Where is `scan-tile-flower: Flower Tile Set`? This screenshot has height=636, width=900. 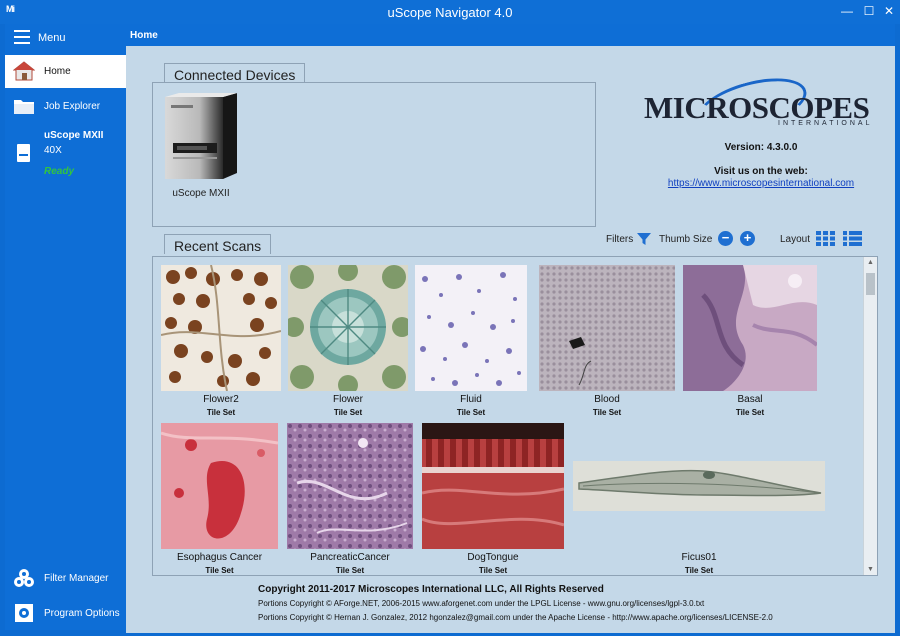
scan-tile-flower: Flower Tile Set is located at coordinates (348, 344).